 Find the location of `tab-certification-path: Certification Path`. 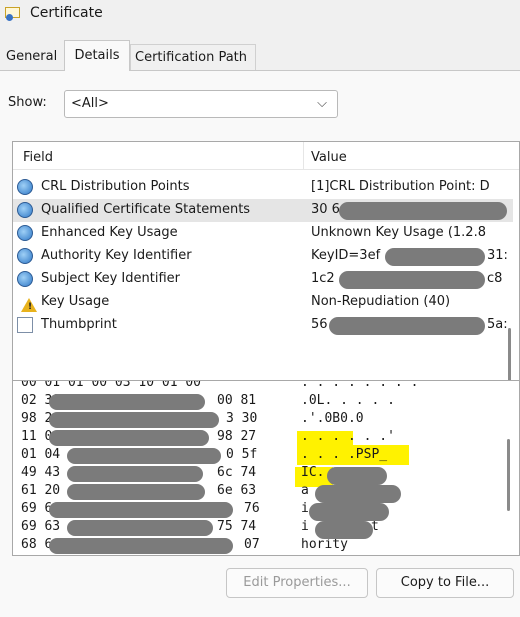

tab-certification-path: Certification Path is located at coordinates (193, 57).